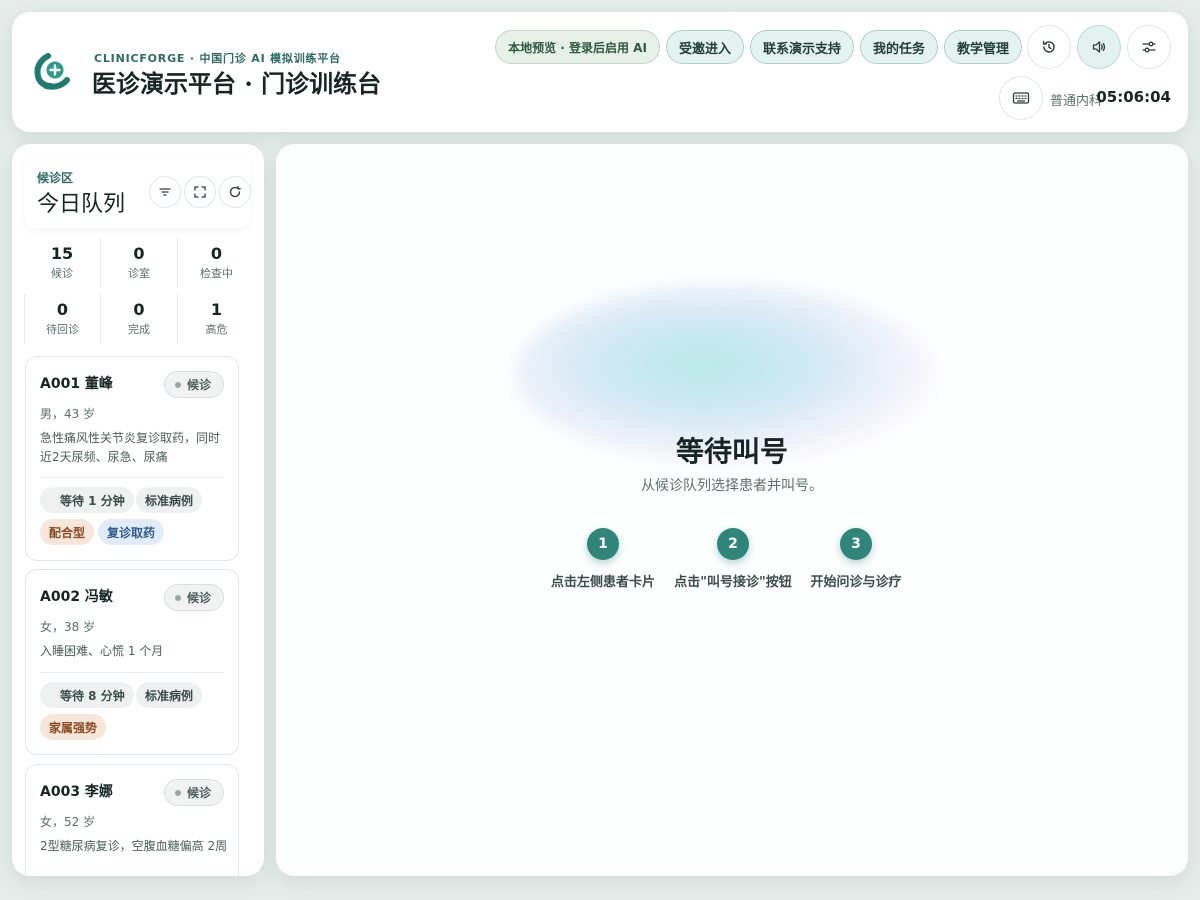 This screenshot has height=900, width=1200. I want to click on sliders-icon, so click(1149, 47).